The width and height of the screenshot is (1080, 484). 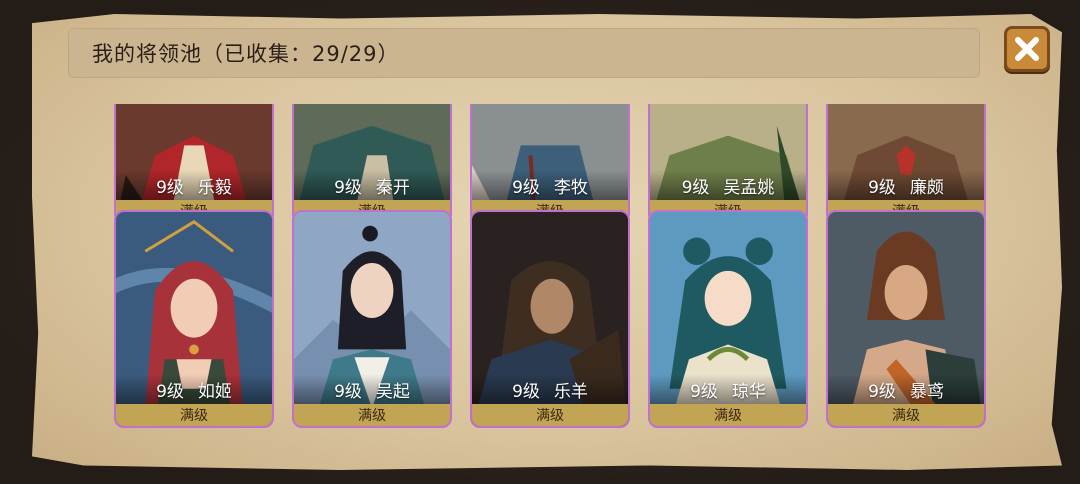 I want to click on general-card: 9级 廉颇 满级, so click(x=906, y=164).